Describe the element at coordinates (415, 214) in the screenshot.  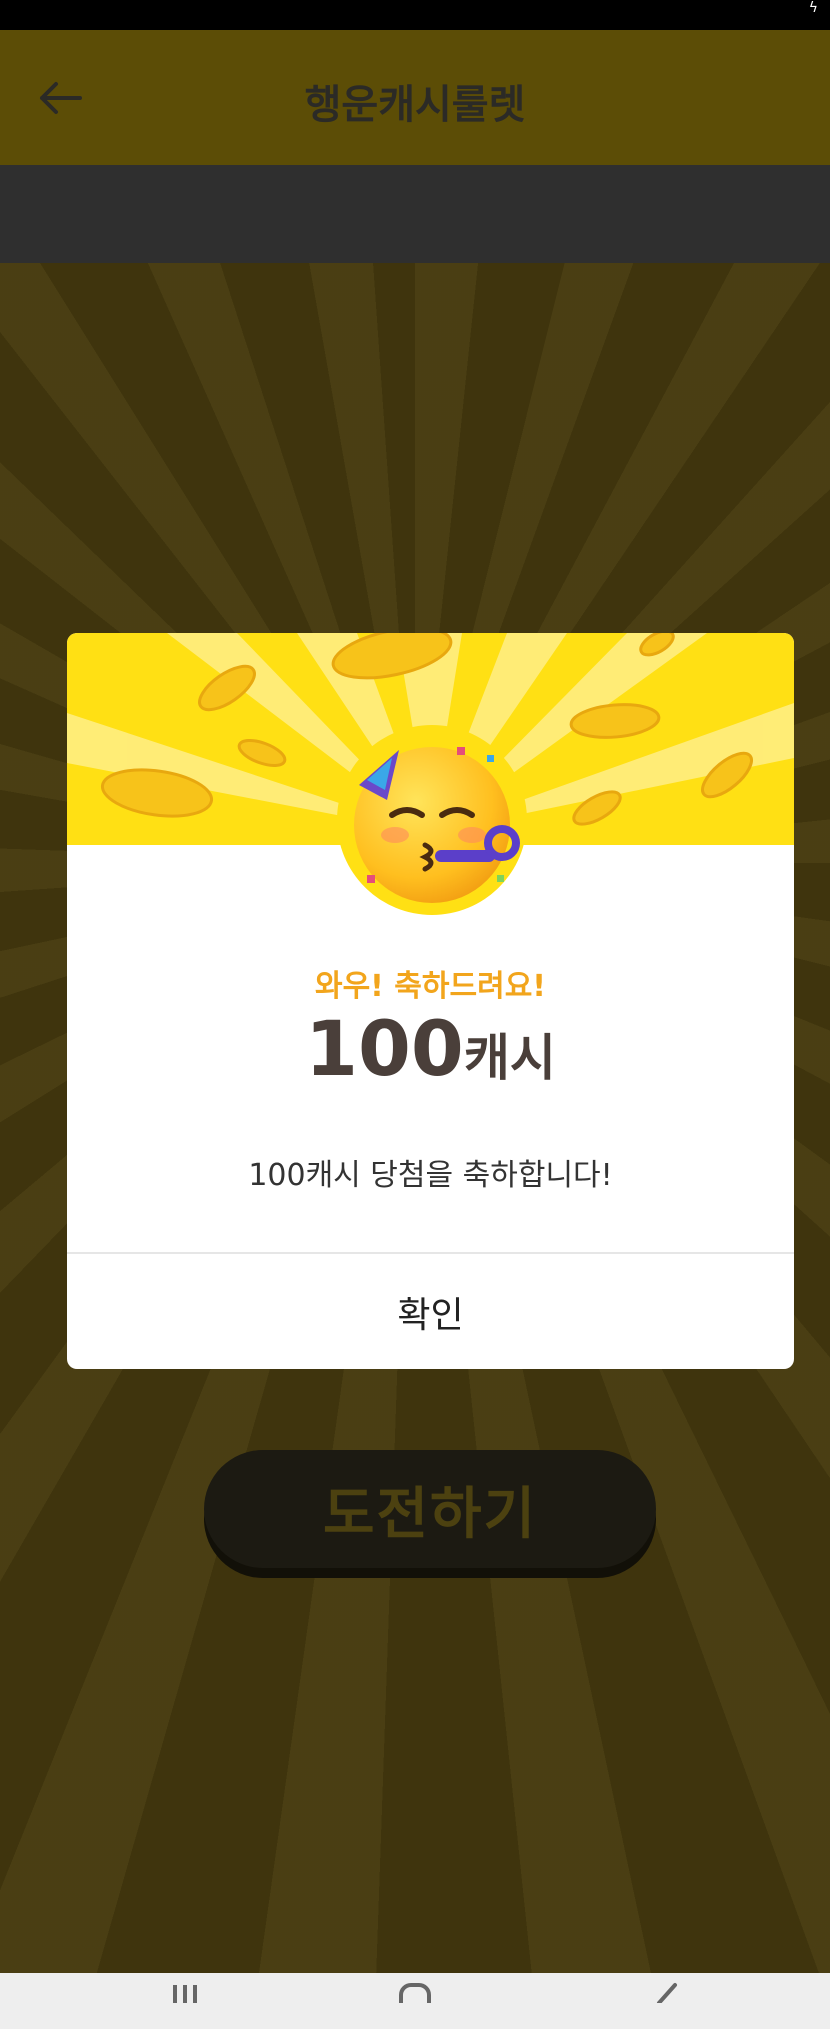
I see `sub-band` at that location.